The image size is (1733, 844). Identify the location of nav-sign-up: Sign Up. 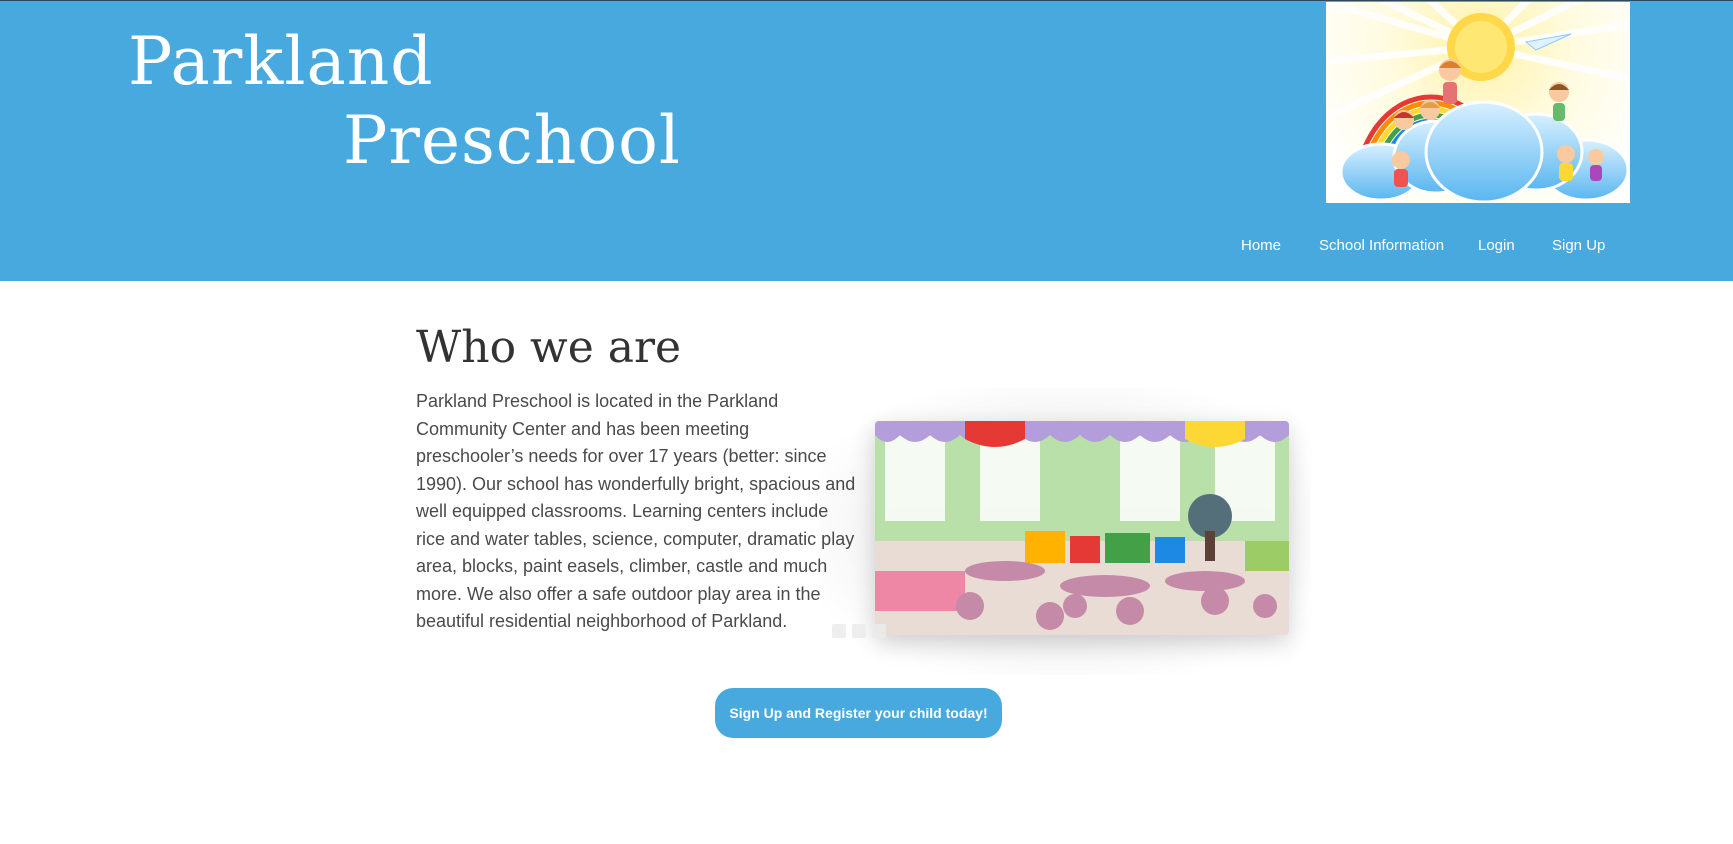
(1578, 245).